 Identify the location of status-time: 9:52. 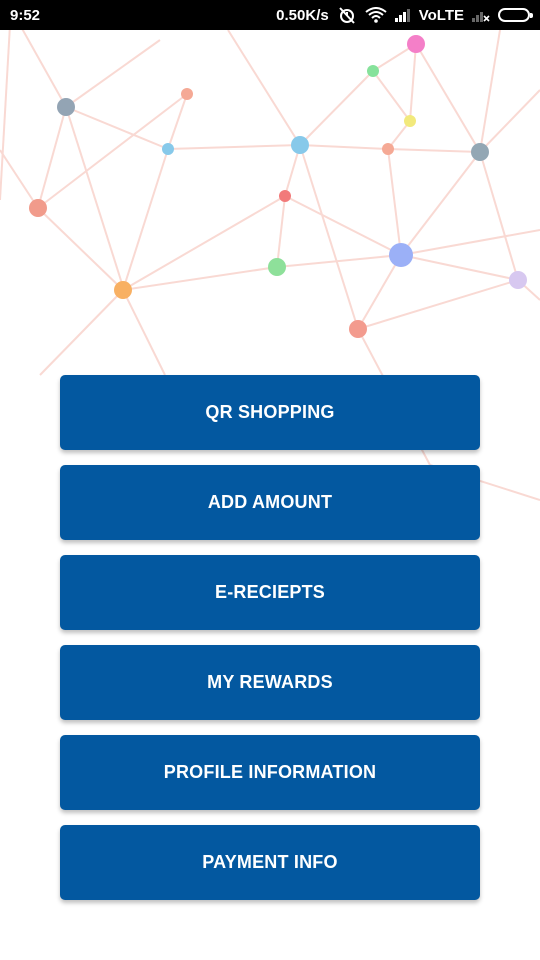
(25, 15).